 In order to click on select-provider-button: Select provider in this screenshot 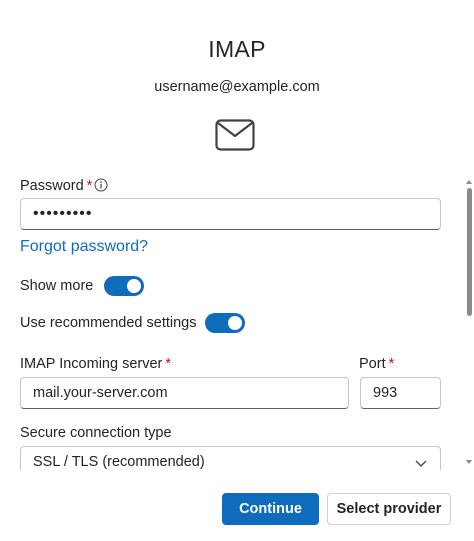, I will do `click(389, 509)`.